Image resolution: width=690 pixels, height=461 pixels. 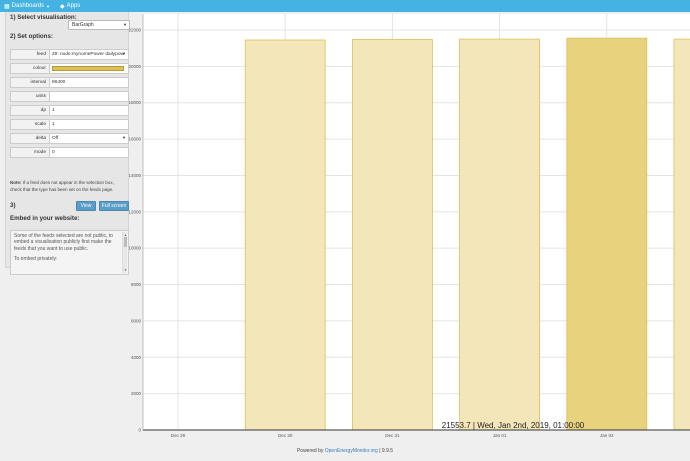 I want to click on scroll-down-icon: ▼, so click(x=125, y=270).